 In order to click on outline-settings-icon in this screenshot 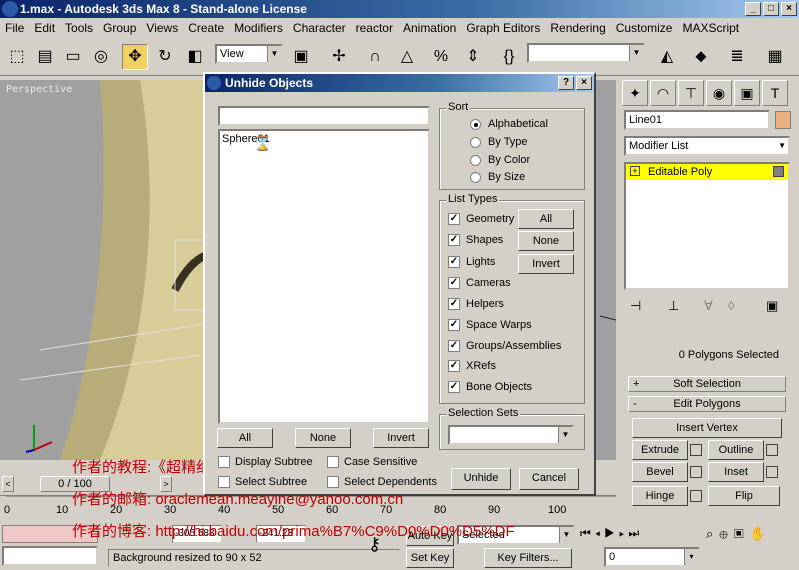, I will do `click(772, 450)`.